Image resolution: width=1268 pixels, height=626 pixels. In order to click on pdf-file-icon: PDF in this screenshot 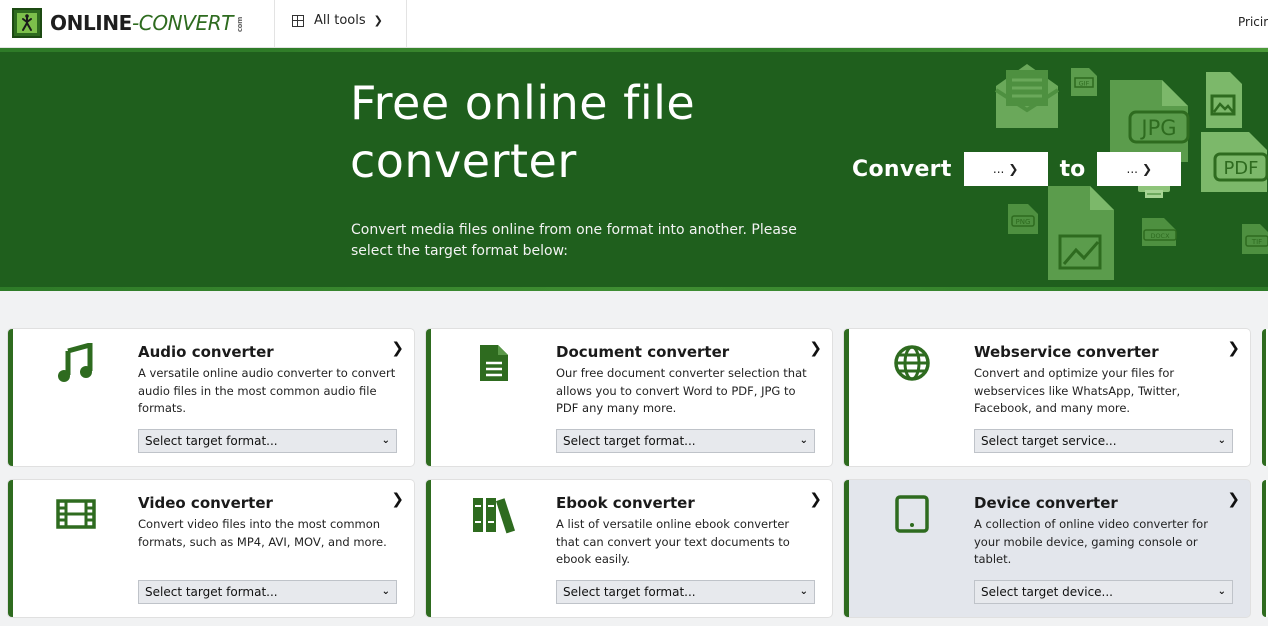, I will do `click(1233, 162)`.